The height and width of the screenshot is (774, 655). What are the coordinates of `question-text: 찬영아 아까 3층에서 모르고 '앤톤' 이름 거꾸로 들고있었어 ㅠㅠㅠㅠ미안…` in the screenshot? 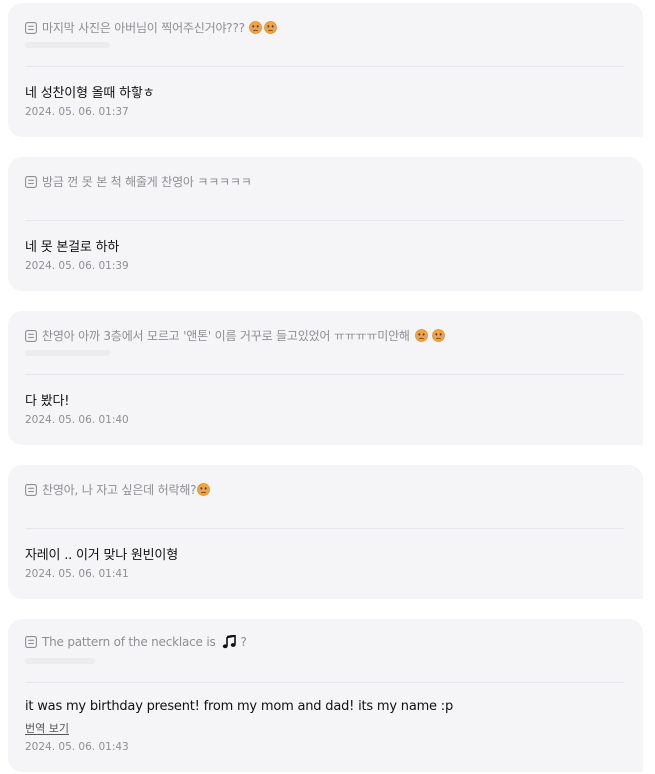 It's located at (226, 336).